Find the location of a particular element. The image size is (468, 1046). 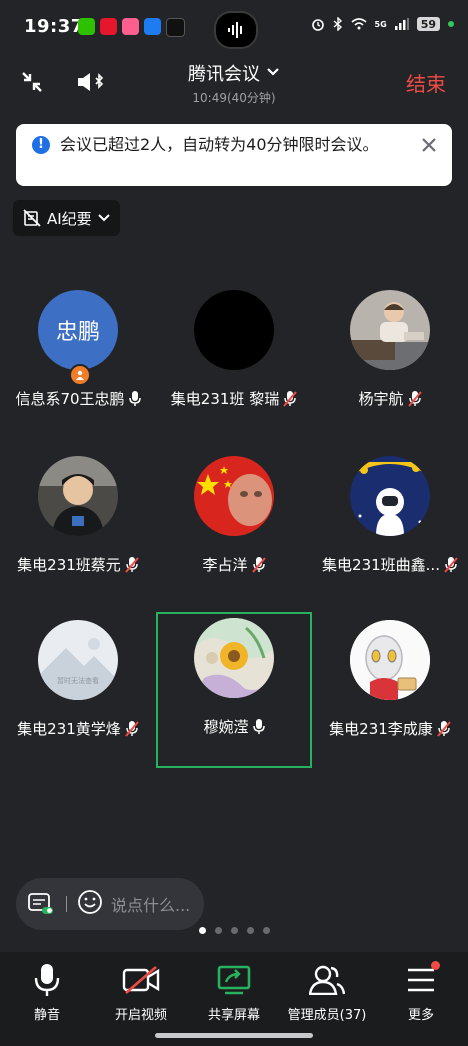

participant-tile: 暂时无法查看 集电231黄学烽 is located at coordinates (78, 692).